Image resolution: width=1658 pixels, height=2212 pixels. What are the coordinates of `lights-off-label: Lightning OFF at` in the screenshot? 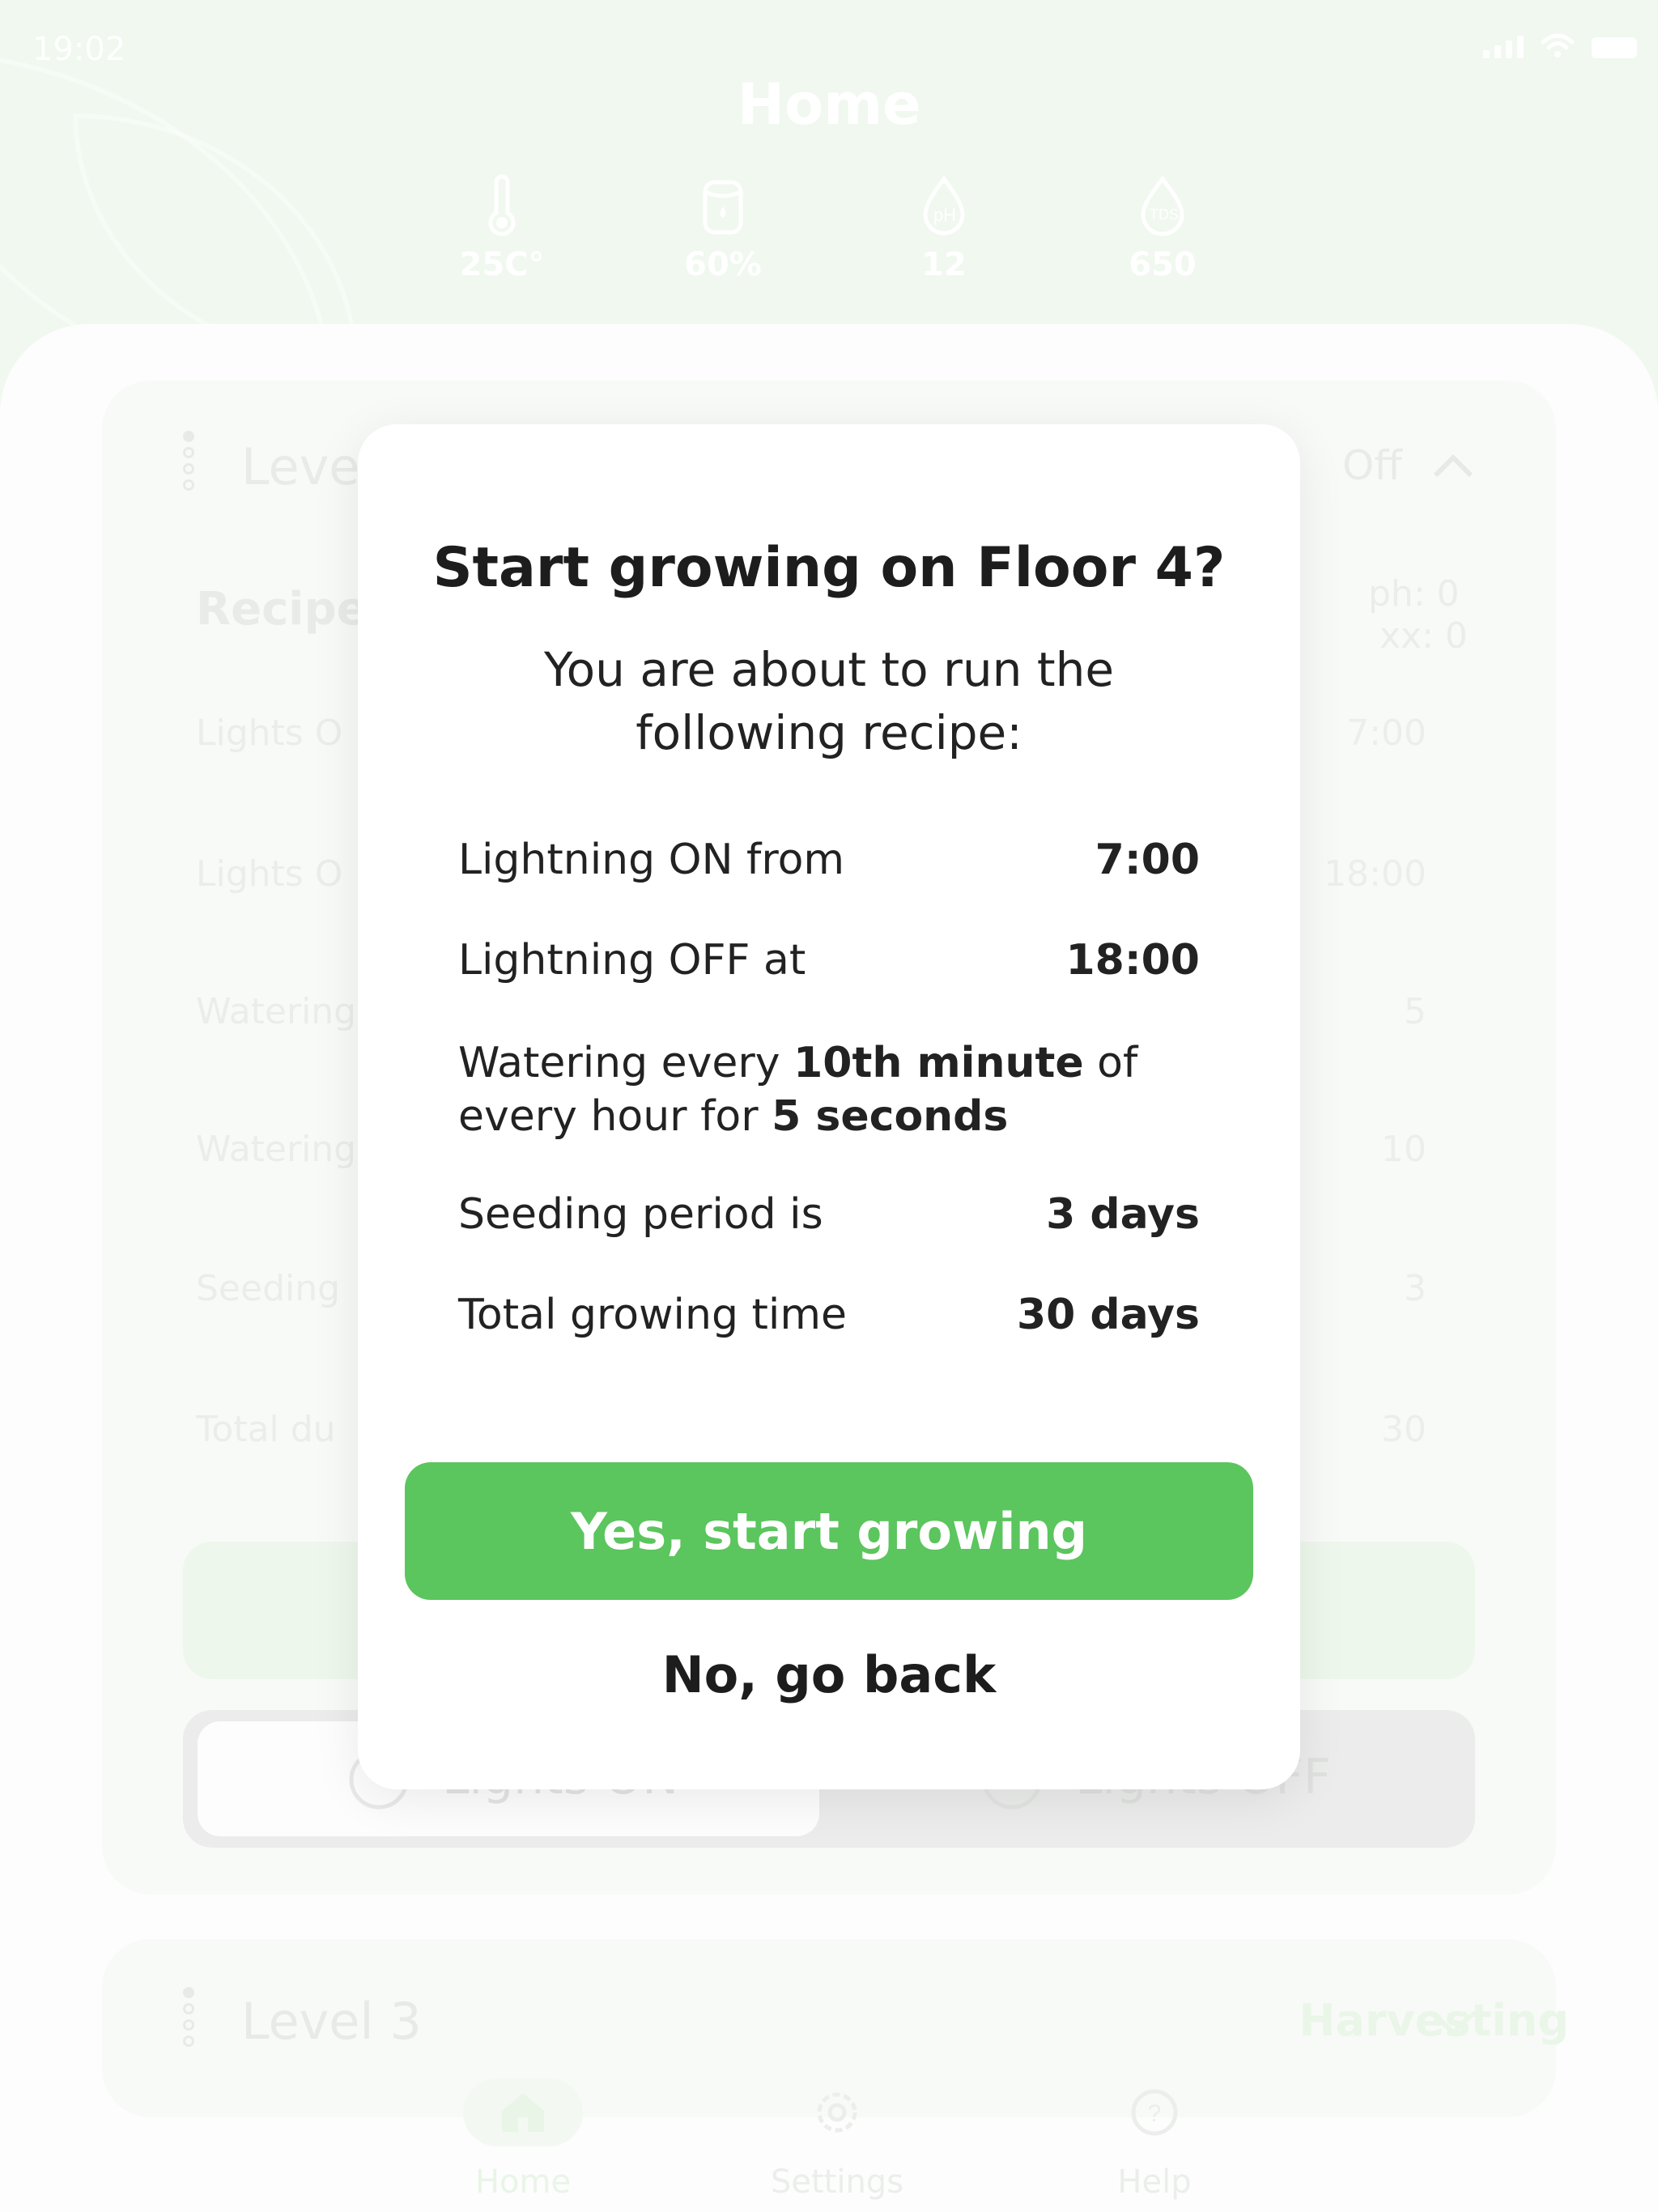 It's located at (632, 961).